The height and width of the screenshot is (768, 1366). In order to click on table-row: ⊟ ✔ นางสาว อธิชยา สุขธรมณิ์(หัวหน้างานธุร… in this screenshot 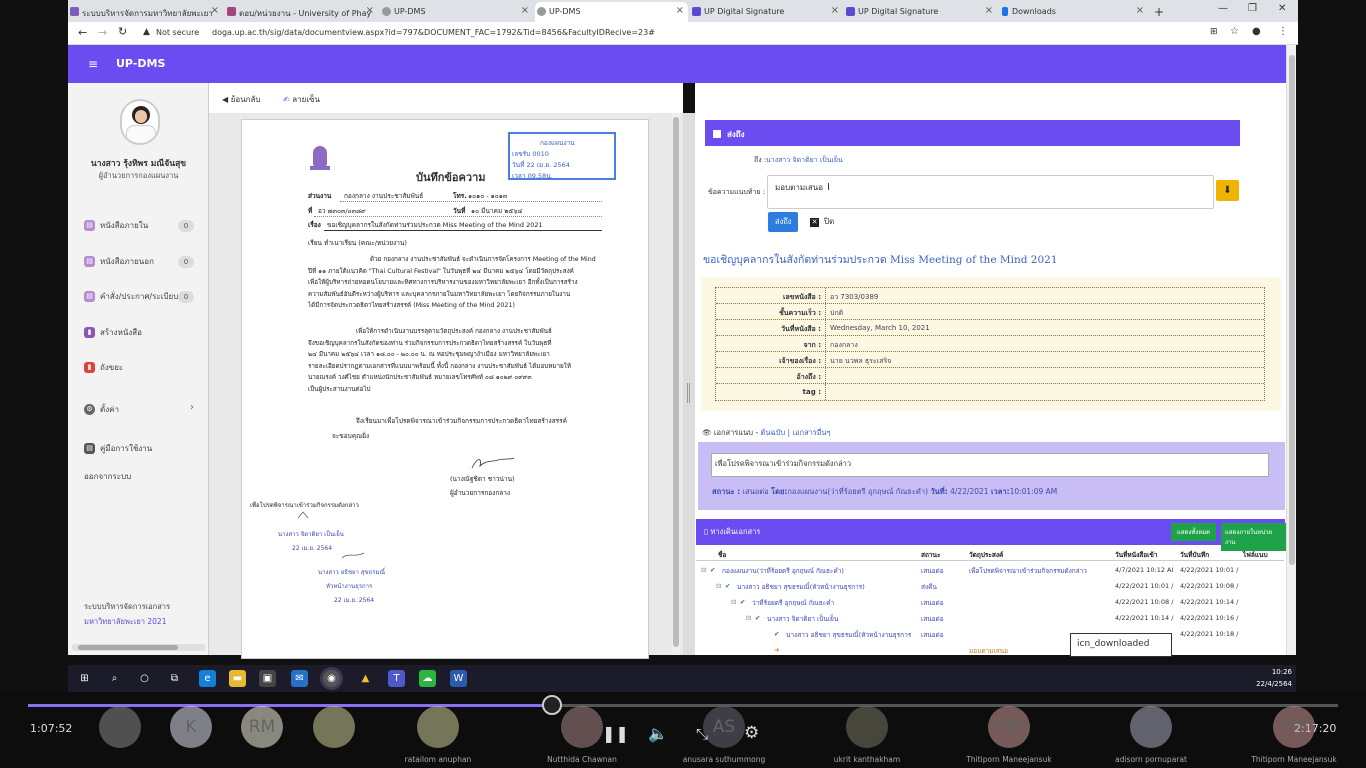, I will do `click(990, 586)`.